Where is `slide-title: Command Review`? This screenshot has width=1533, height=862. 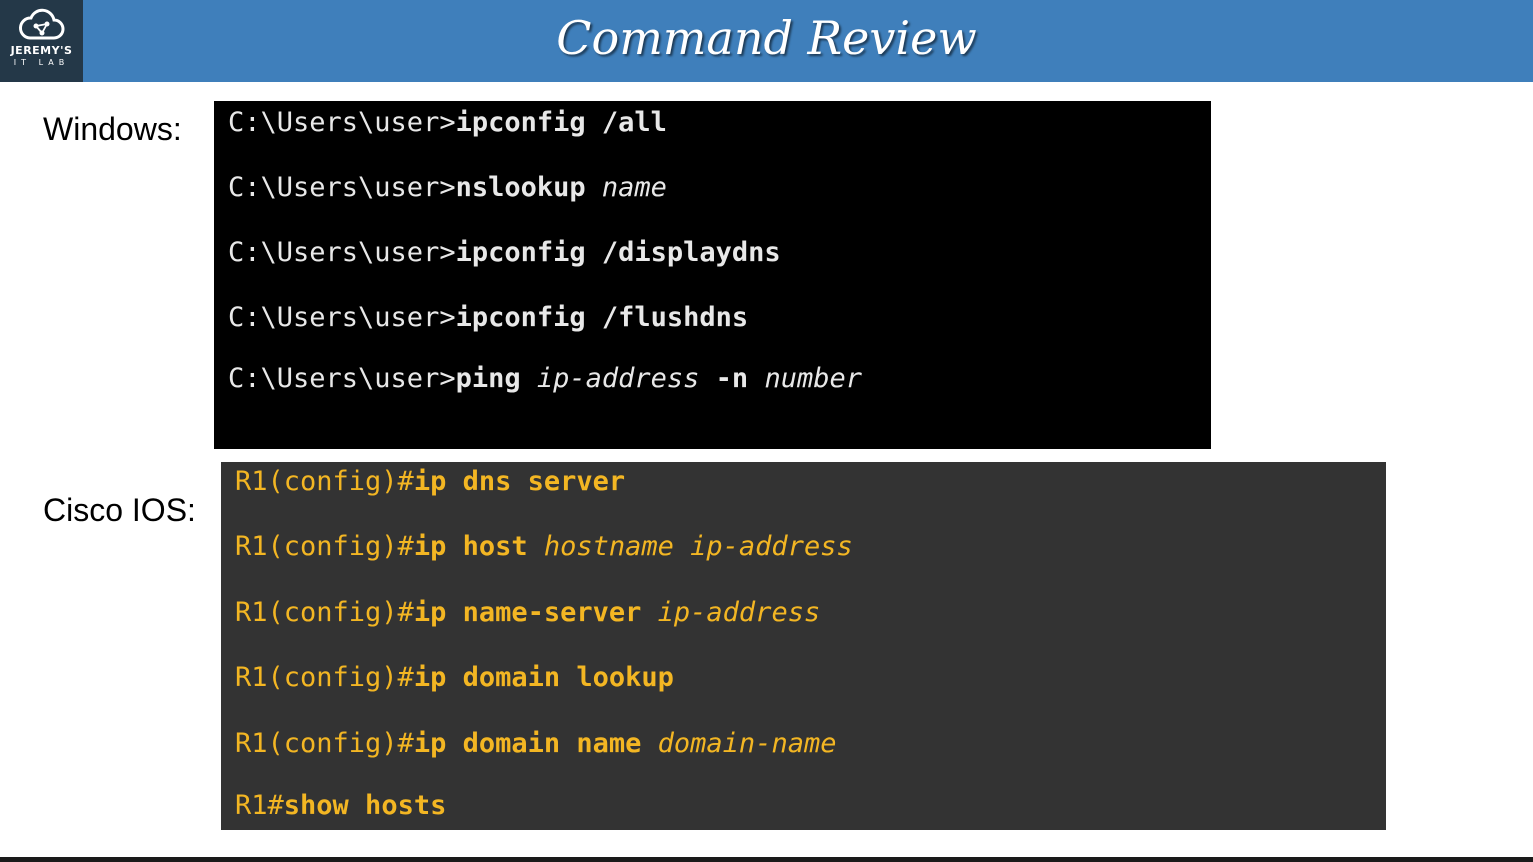
slide-title: Command Review is located at coordinates (766, 38).